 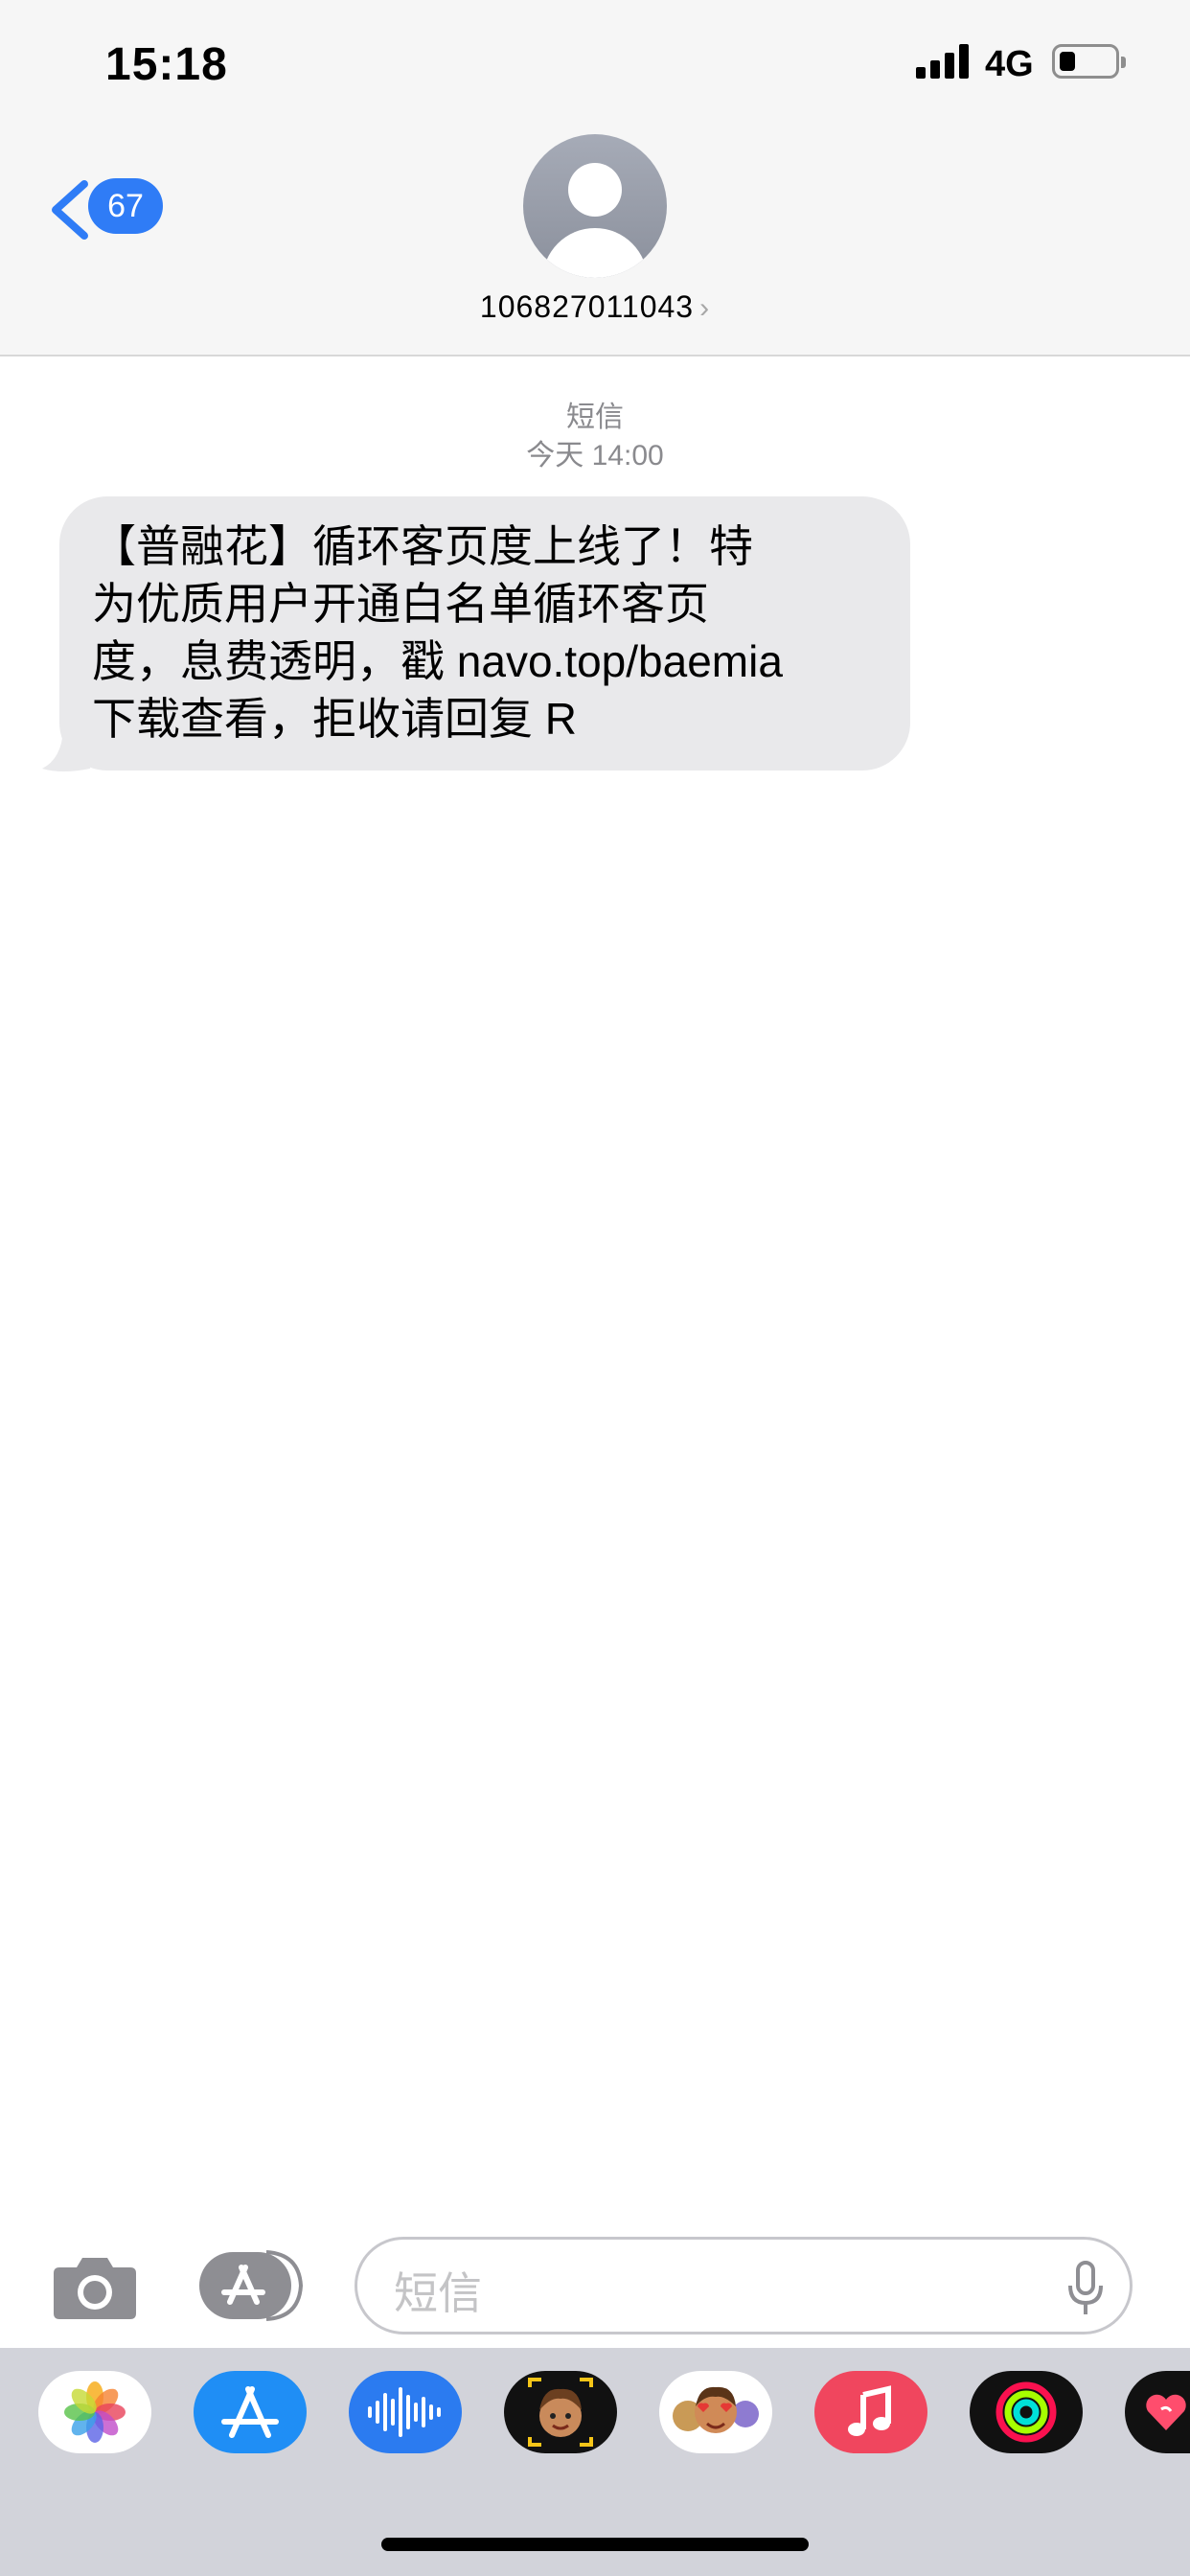 What do you see at coordinates (1027, 2412) in the screenshot?
I see `activity-app-icon` at bounding box center [1027, 2412].